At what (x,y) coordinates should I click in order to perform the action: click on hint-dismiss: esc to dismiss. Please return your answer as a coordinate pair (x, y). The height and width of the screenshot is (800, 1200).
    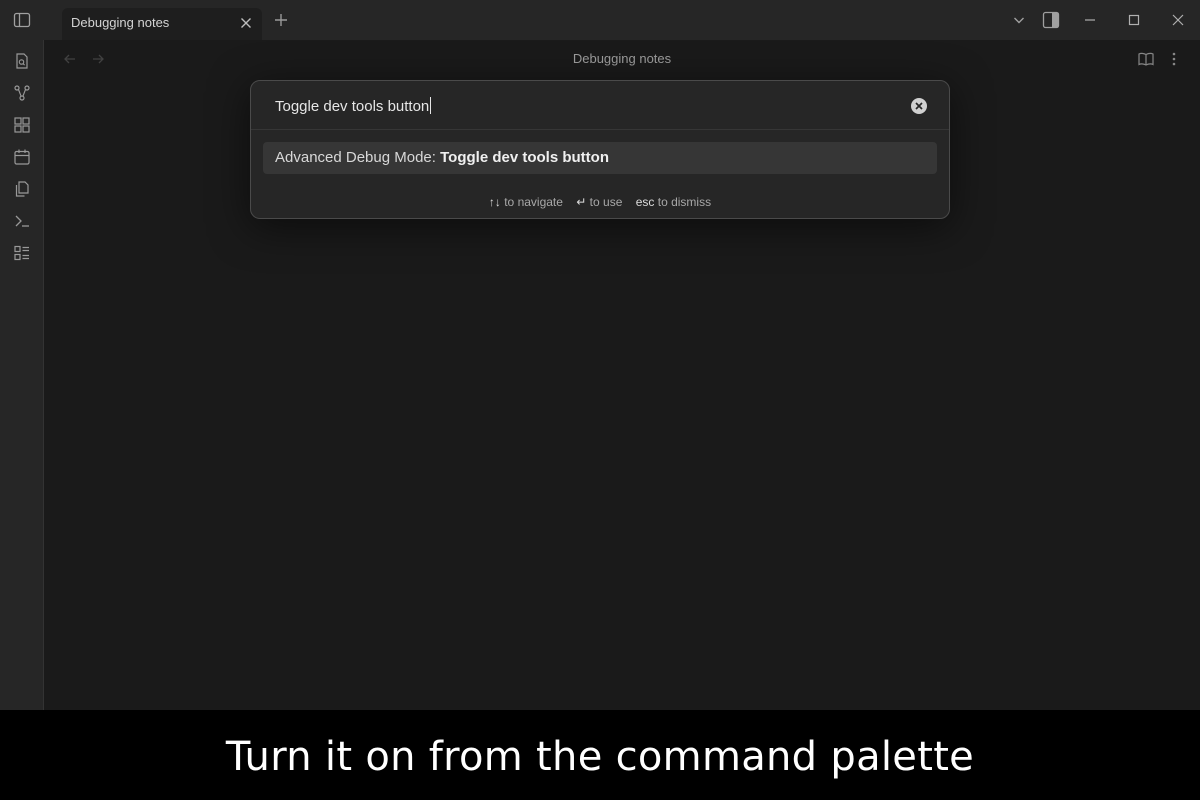
    Looking at the image, I should click on (673, 202).